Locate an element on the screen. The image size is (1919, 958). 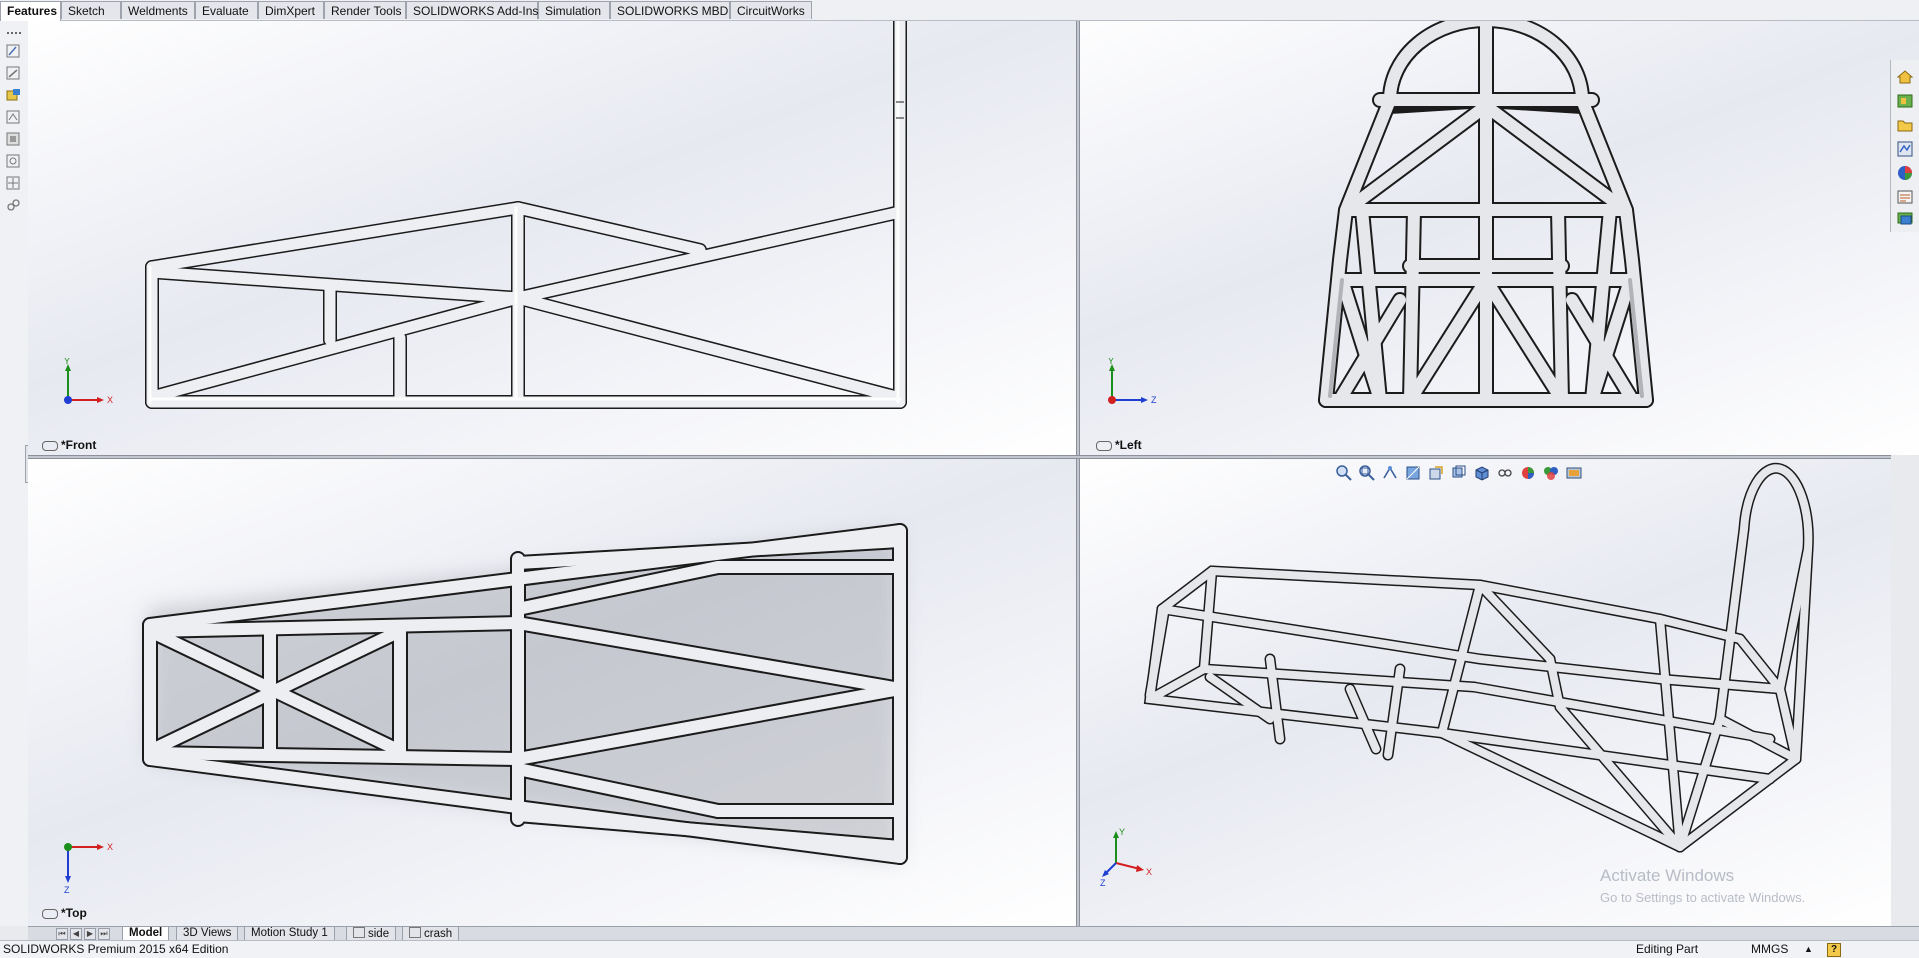
file-explorer-icon is located at coordinates (1905, 125).